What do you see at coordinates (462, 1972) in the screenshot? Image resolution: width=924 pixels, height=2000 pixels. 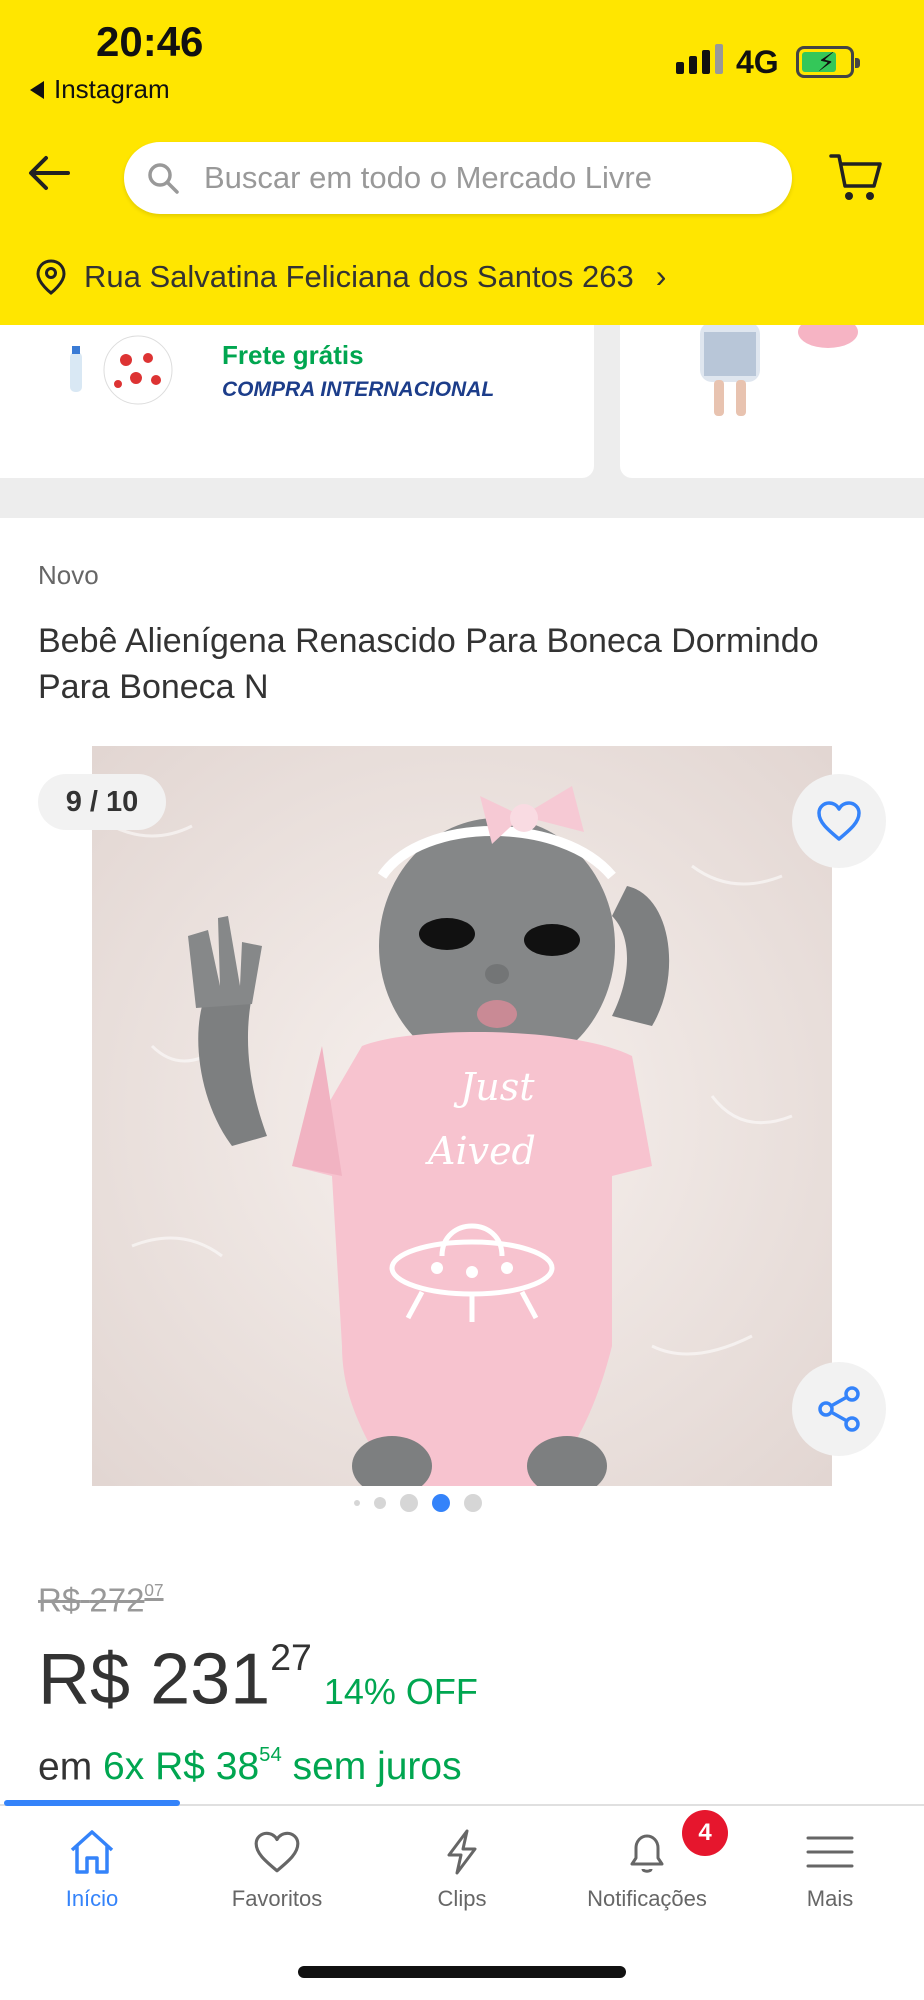 I see `home-indicator` at bounding box center [462, 1972].